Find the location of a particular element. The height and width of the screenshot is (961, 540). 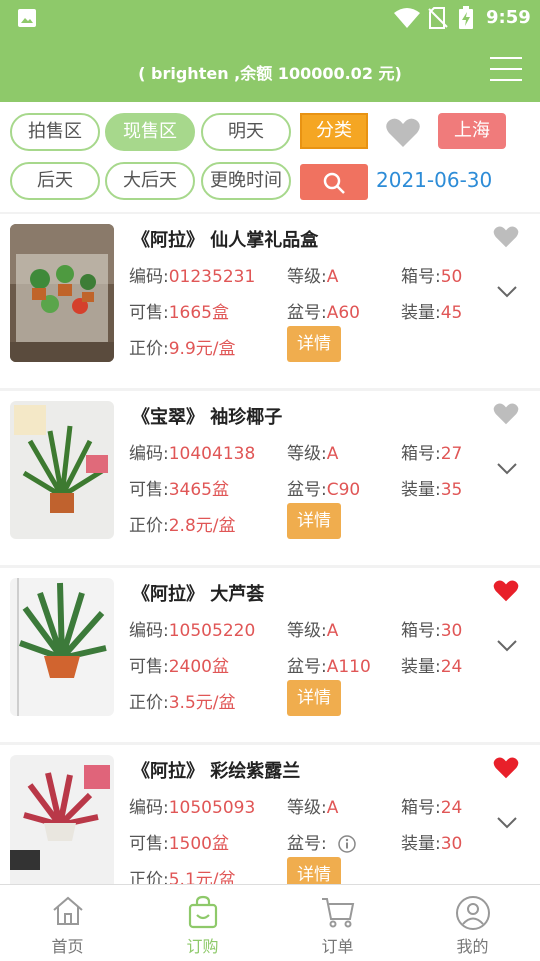

tab-order: 订购 is located at coordinates (202, 923).